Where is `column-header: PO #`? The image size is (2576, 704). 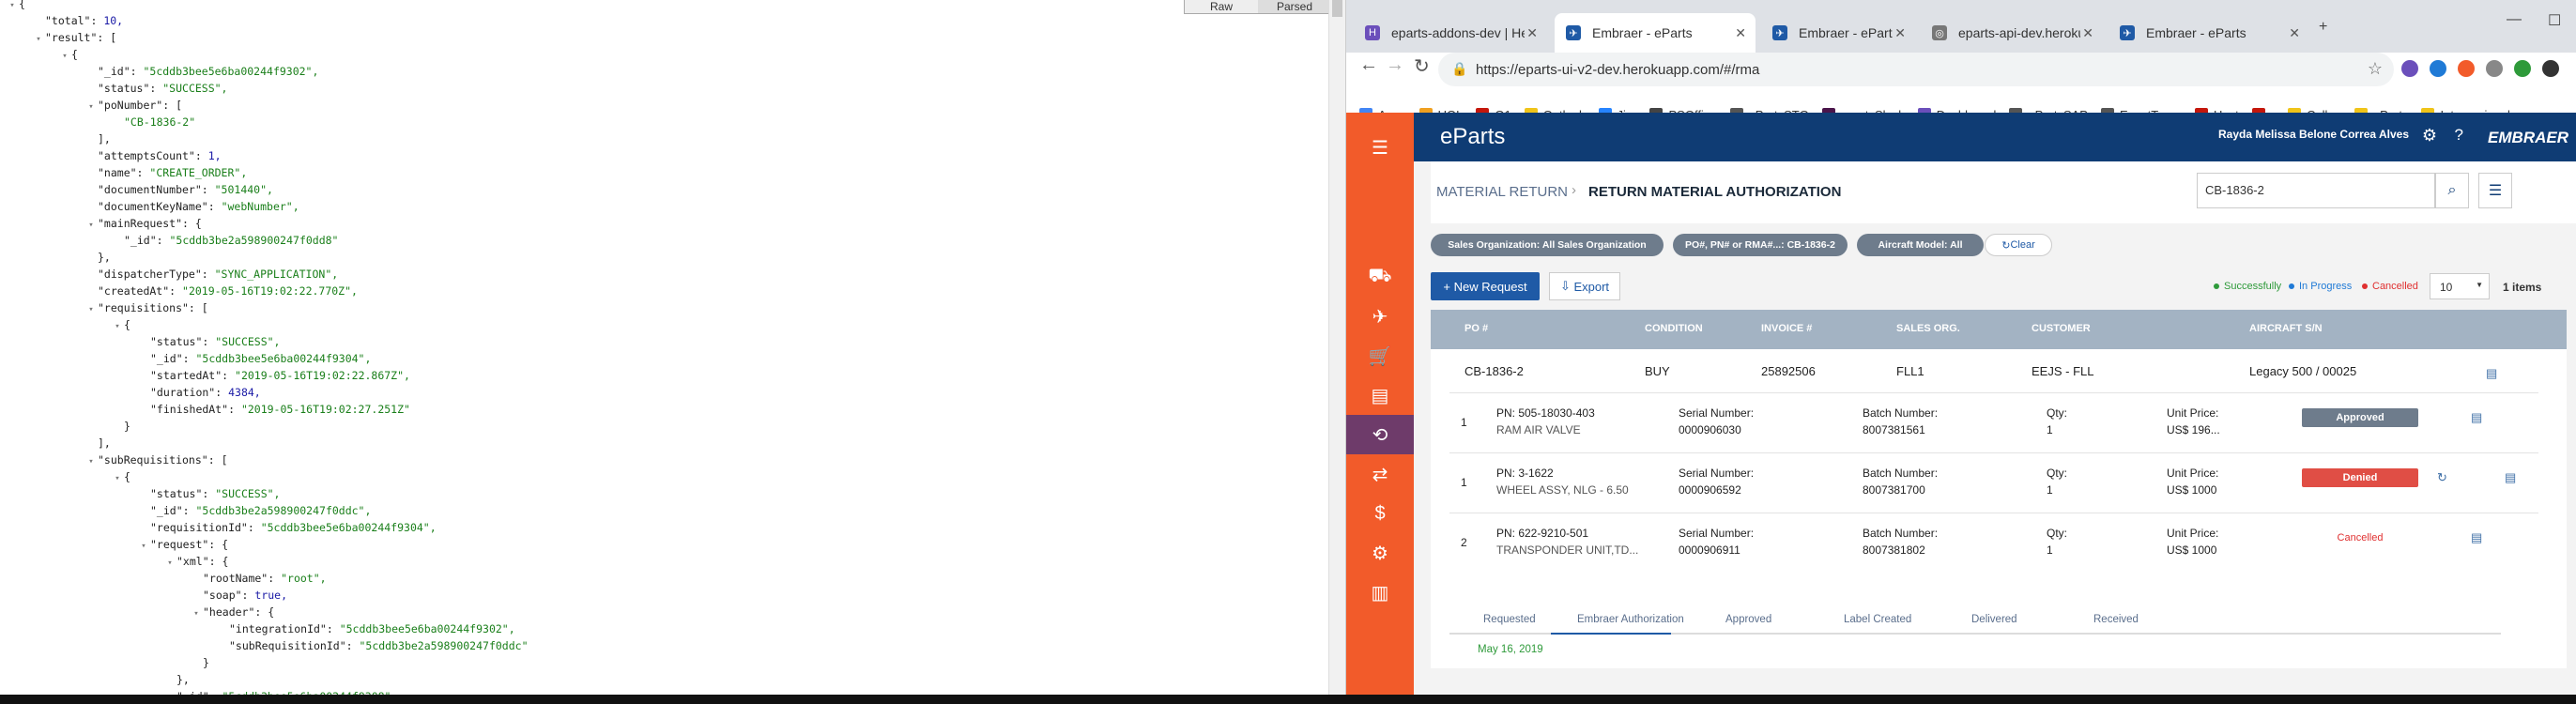
column-header: PO # is located at coordinates (1476, 329).